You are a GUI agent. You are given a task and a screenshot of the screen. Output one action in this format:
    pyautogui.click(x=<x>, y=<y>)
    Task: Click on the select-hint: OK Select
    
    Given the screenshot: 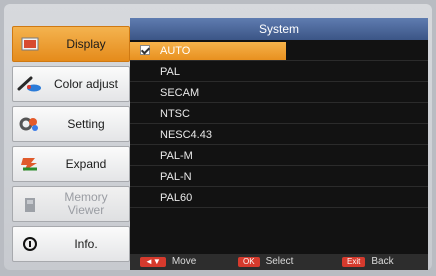 What is the action you would take?
    pyautogui.click(x=265, y=262)
    